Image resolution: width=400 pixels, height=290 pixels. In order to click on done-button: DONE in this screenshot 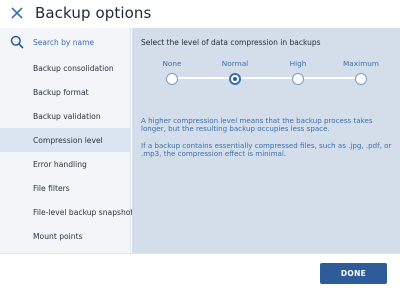, I will do `click(353, 273)`.